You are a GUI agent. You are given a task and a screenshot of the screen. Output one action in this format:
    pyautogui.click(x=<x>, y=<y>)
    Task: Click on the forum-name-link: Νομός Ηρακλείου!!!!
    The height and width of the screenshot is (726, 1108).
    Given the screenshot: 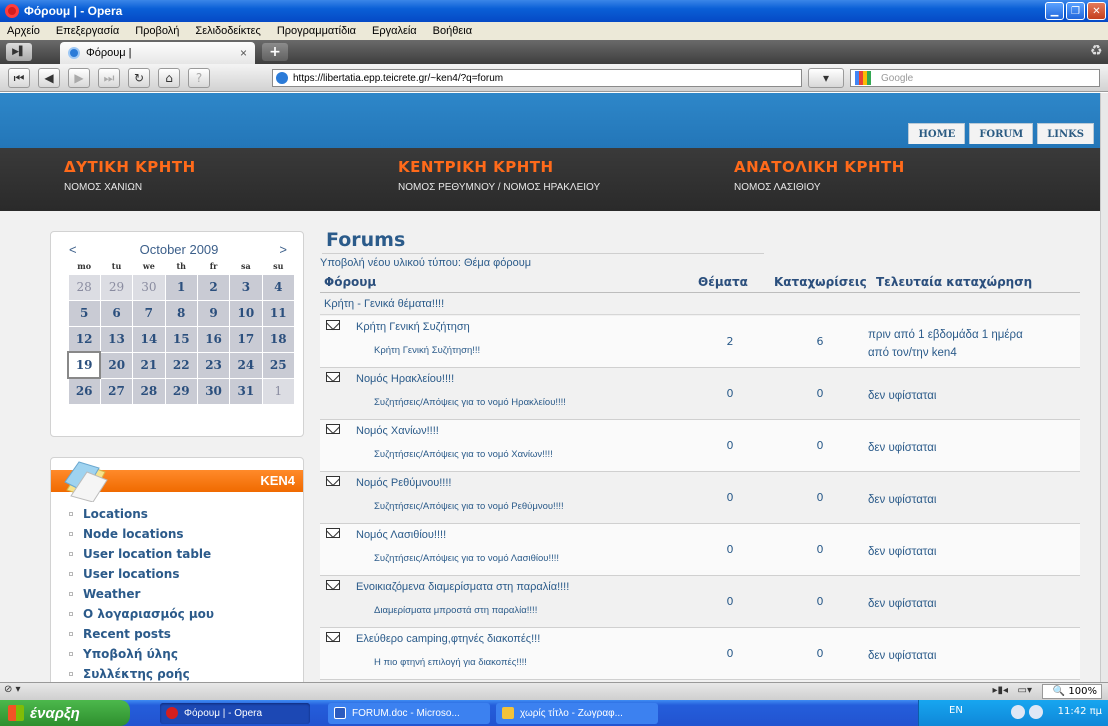 What is the action you would take?
    pyautogui.click(x=405, y=379)
    